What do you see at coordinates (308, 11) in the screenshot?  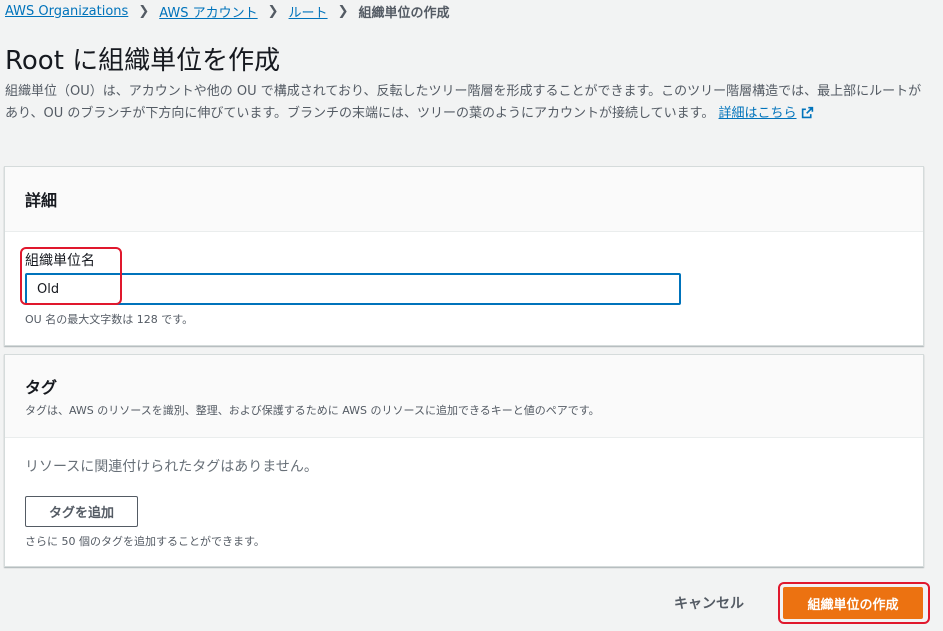 I see `breadcrumb-root: ルート` at bounding box center [308, 11].